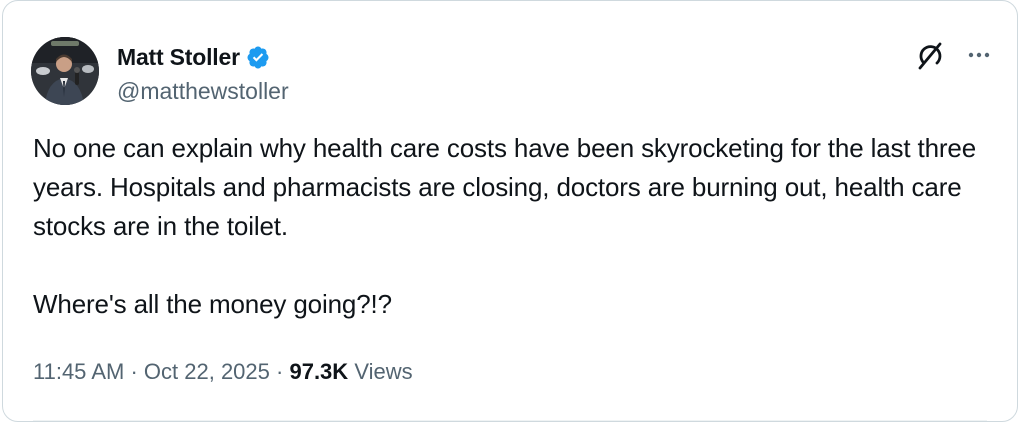  What do you see at coordinates (207, 371) in the screenshot?
I see `tweet-date: Oct 22, 2025` at bounding box center [207, 371].